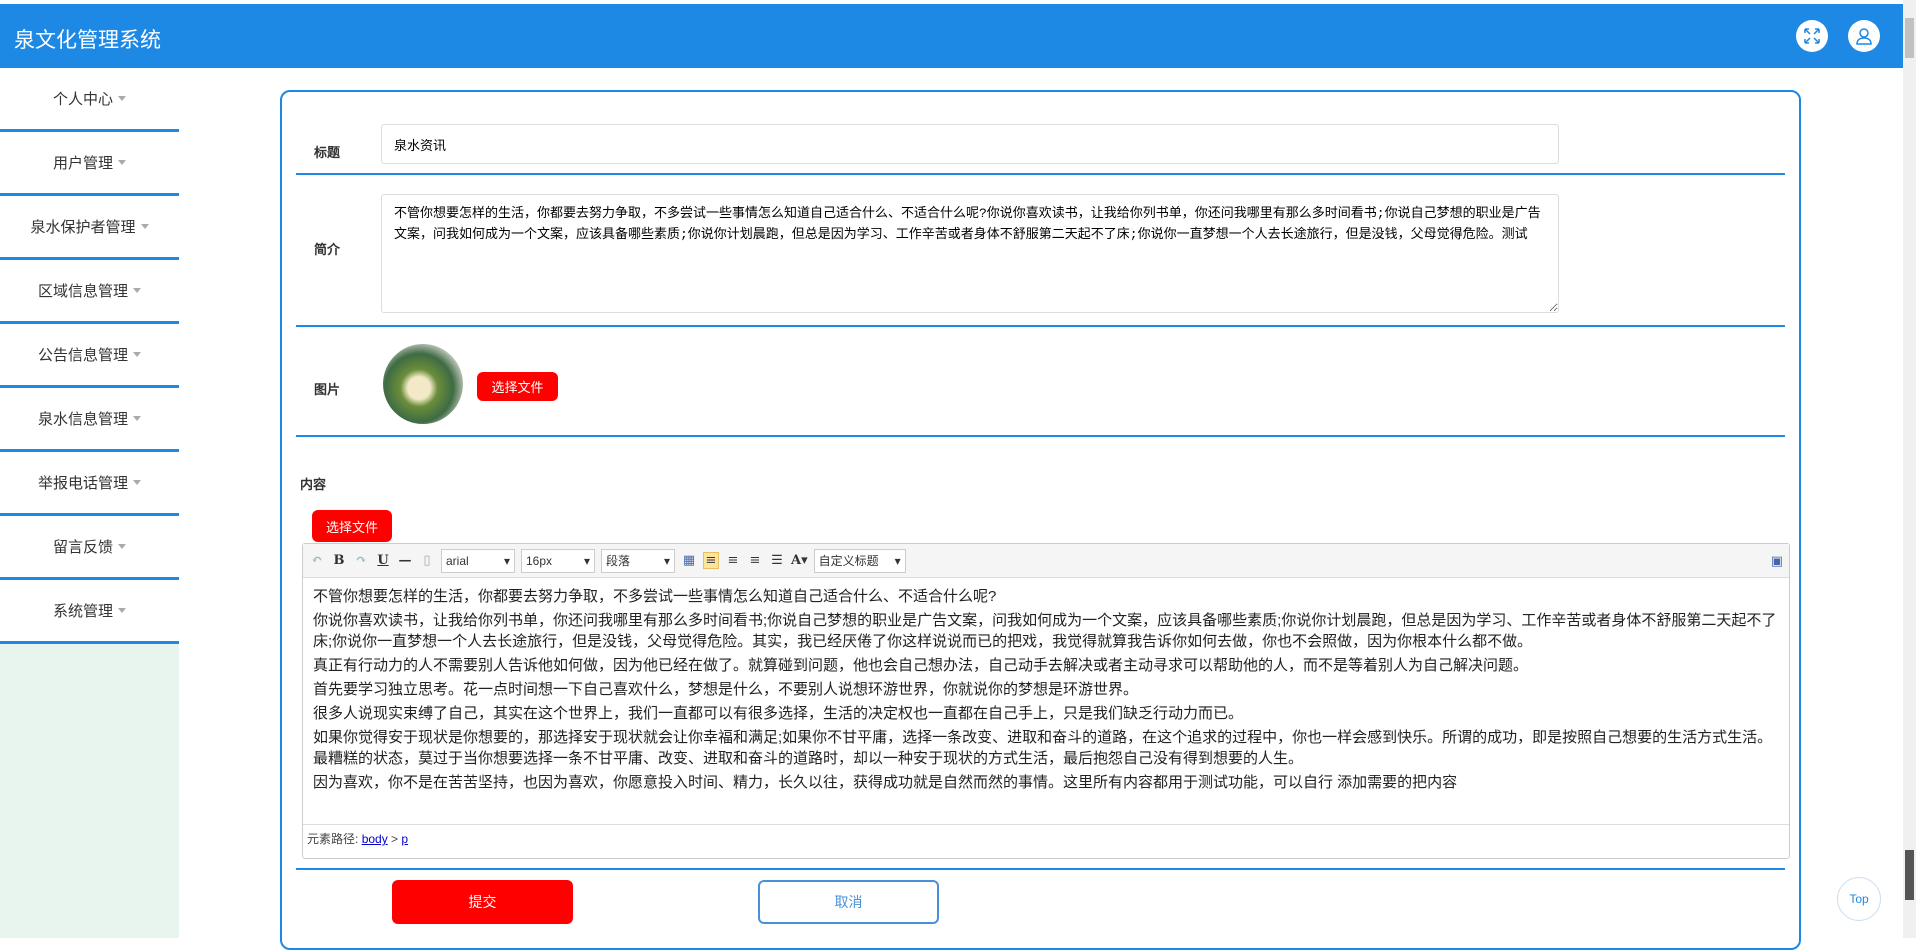 This screenshot has width=1916, height=950. I want to click on preview-image, so click(423, 384).